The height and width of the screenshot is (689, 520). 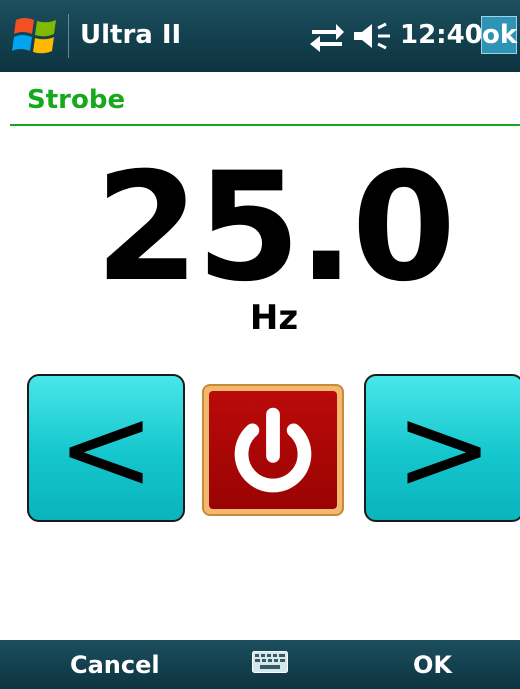 What do you see at coordinates (270, 662) in the screenshot?
I see `keyboard-icon` at bounding box center [270, 662].